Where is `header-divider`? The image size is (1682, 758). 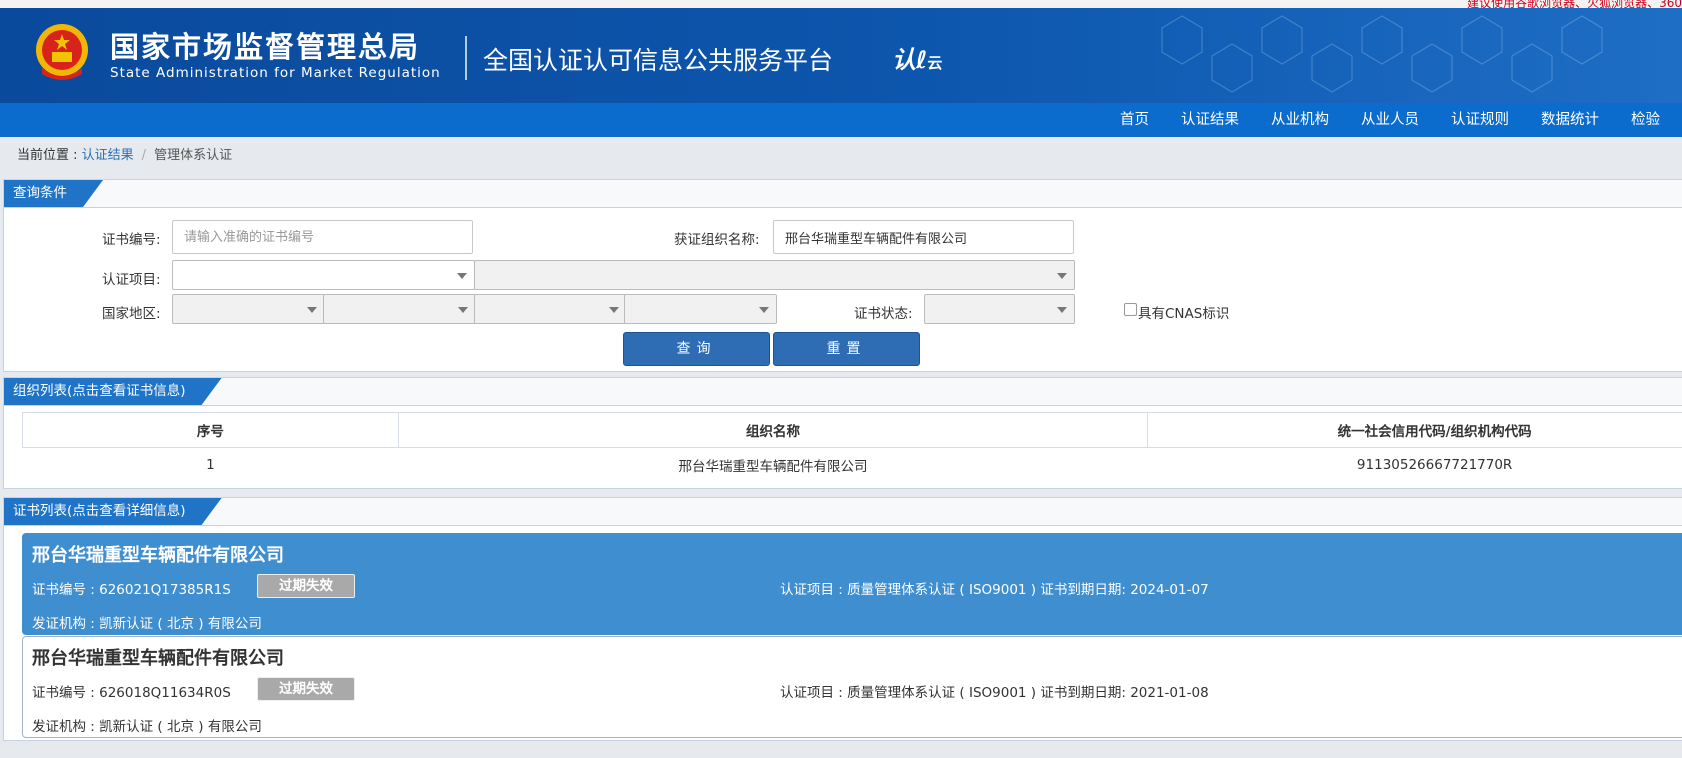 header-divider is located at coordinates (466, 58).